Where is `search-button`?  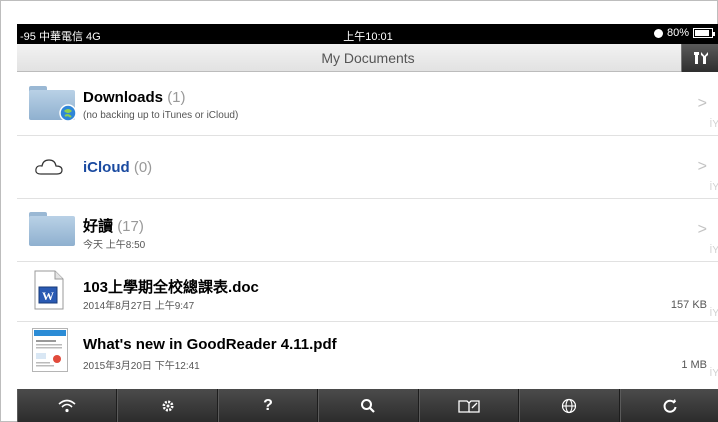
search-button is located at coordinates (368, 405).